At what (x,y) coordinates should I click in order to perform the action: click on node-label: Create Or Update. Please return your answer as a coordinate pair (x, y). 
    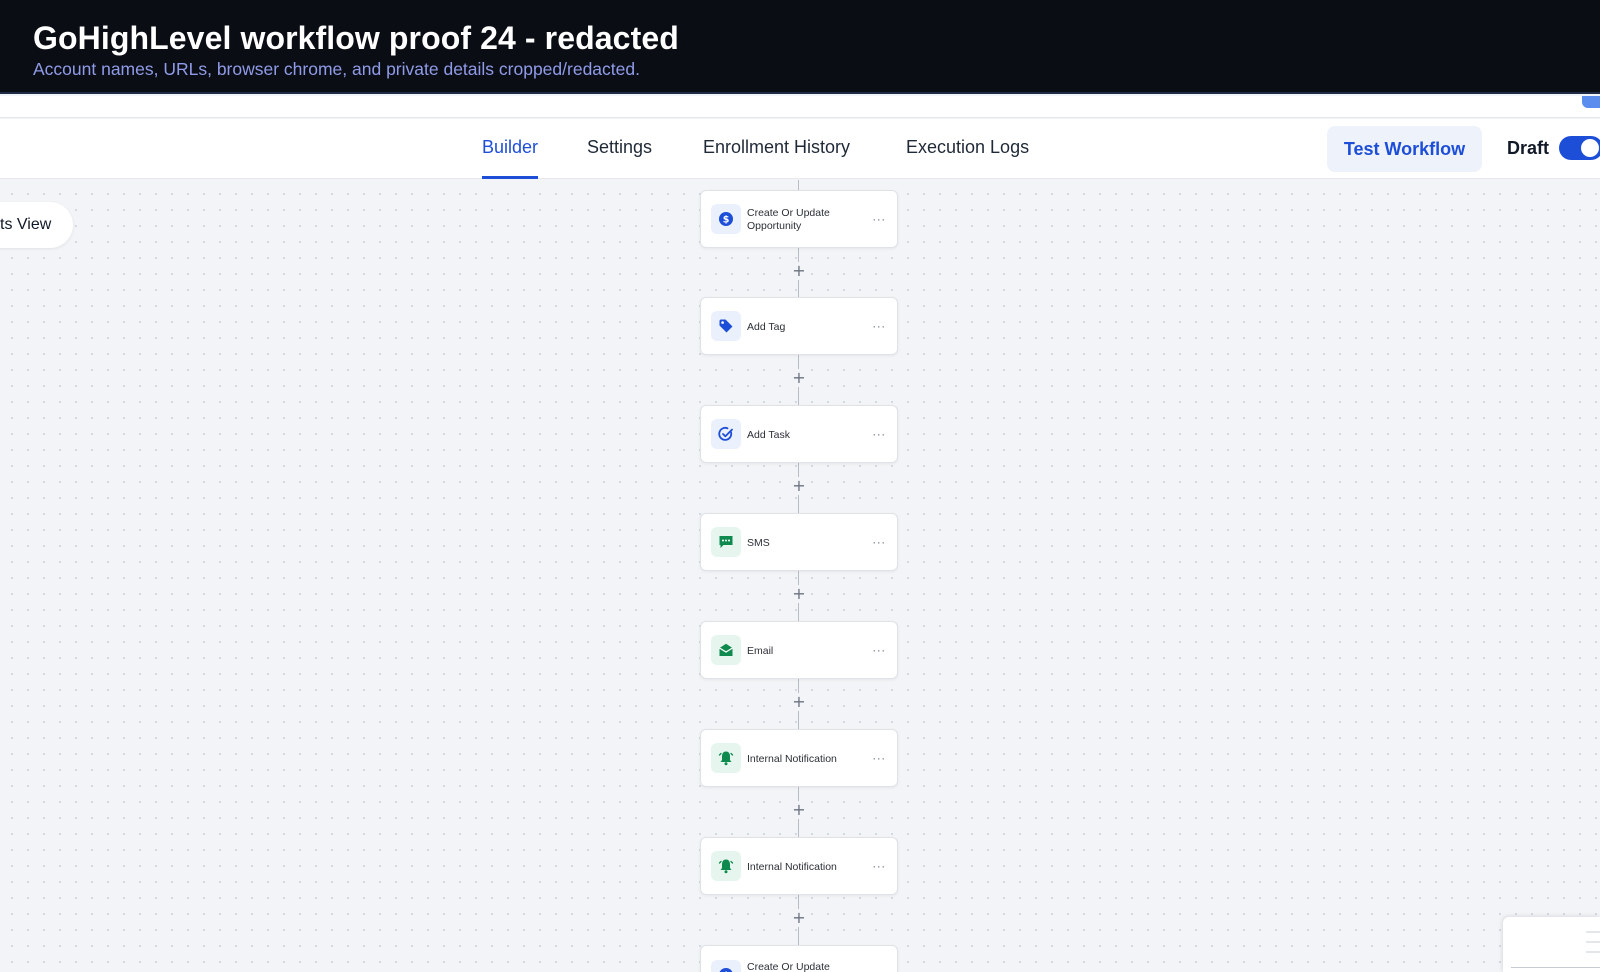
    Looking at the image, I should click on (788, 966).